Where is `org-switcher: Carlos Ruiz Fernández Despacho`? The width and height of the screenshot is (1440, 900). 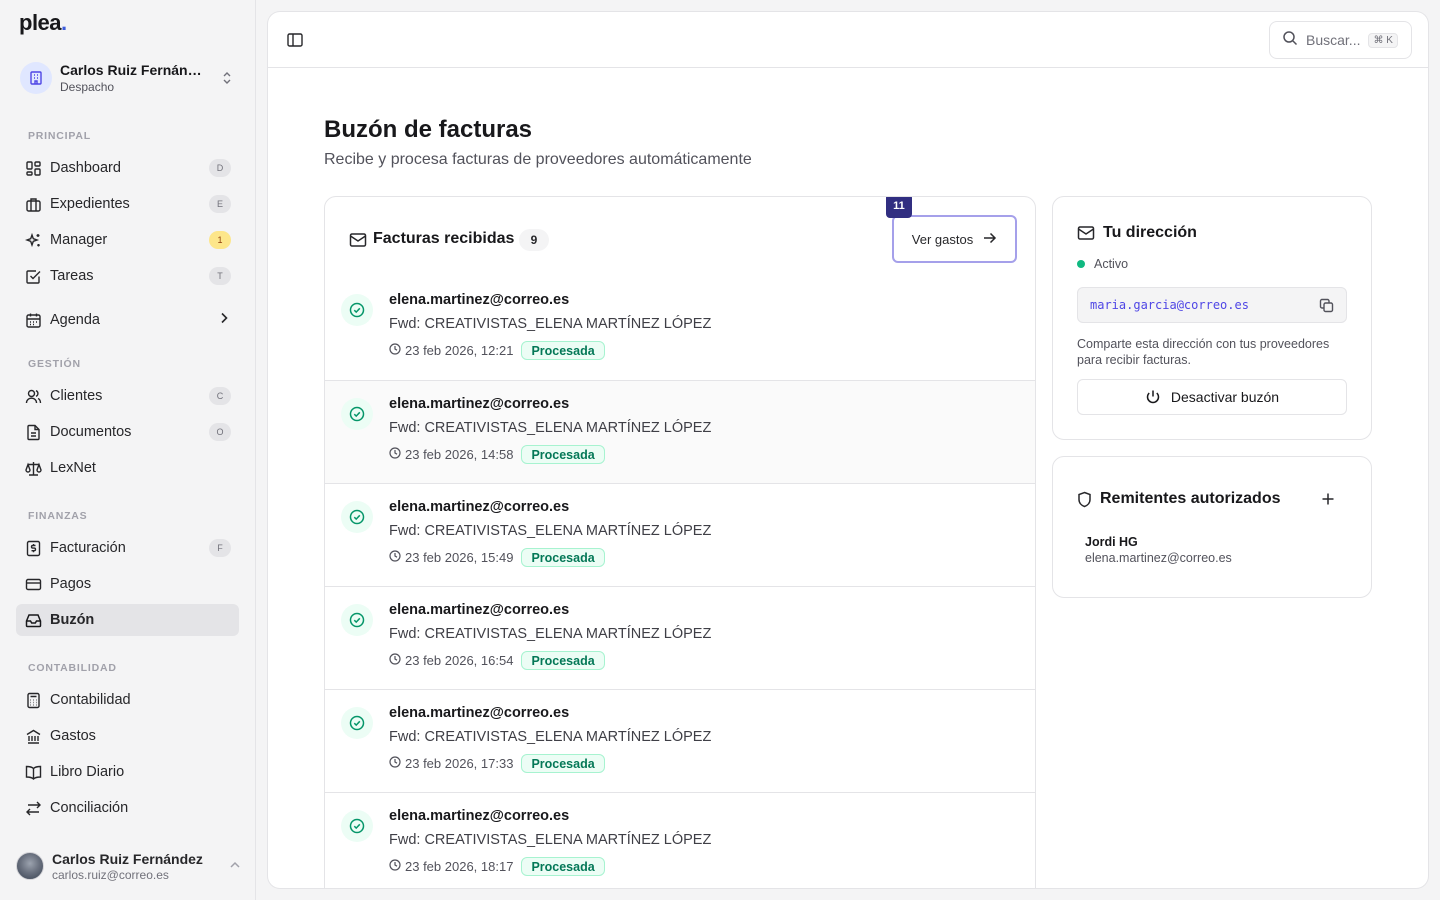 org-switcher: Carlos Ruiz Fernández Despacho is located at coordinates (130, 78).